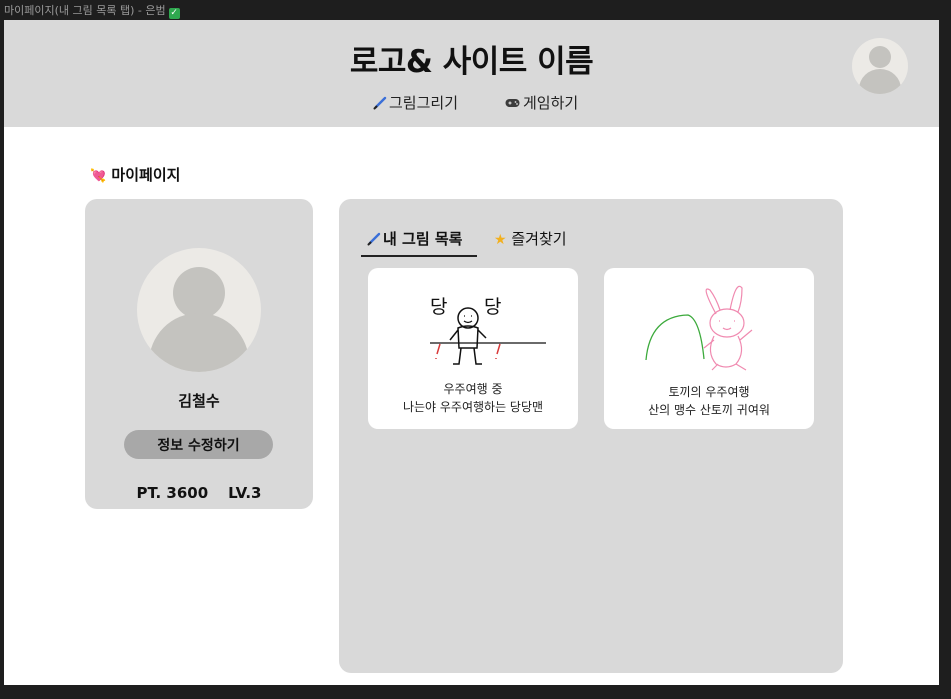  I want to click on drawing-thumbnail, so click(699, 328).